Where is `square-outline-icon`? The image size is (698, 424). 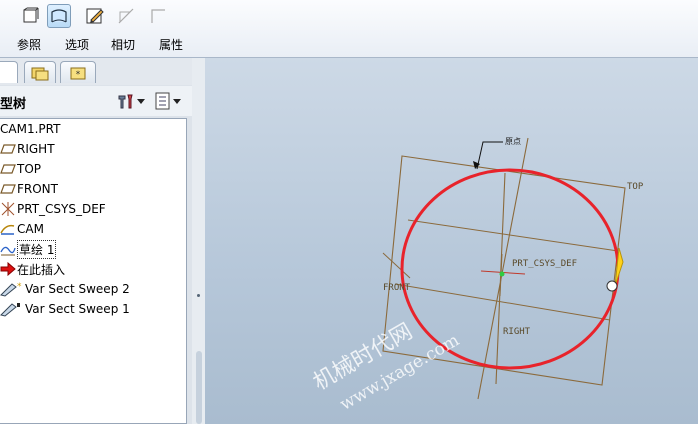 square-outline-icon is located at coordinates (31, 15).